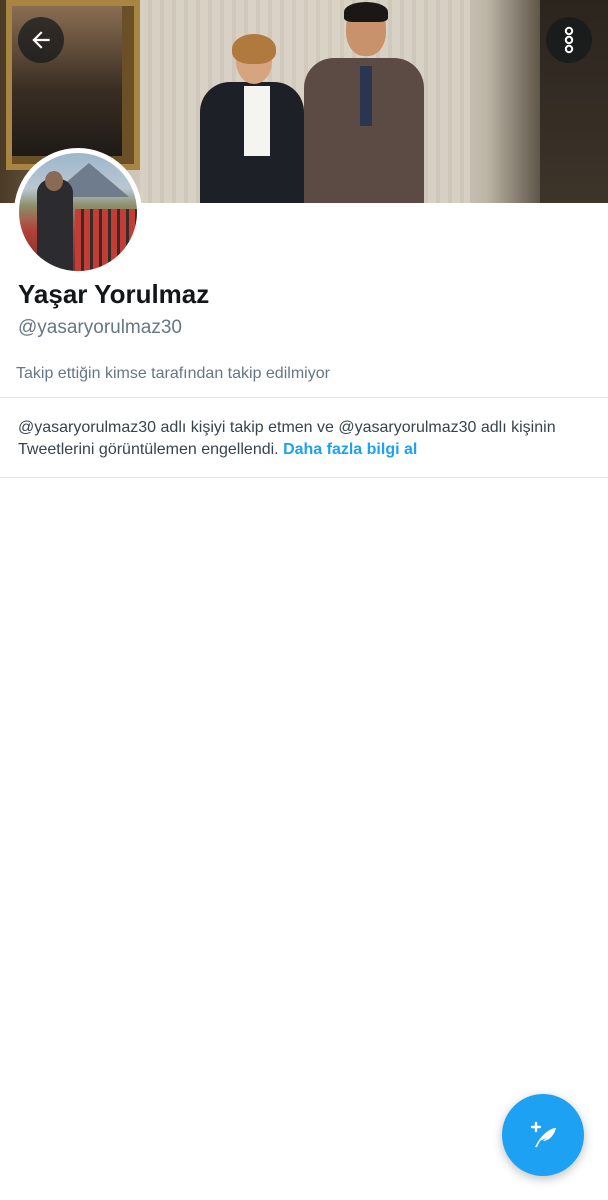 The height and width of the screenshot is (1200, 608). I want to click on arrow-left-icon, so click(41, 40).